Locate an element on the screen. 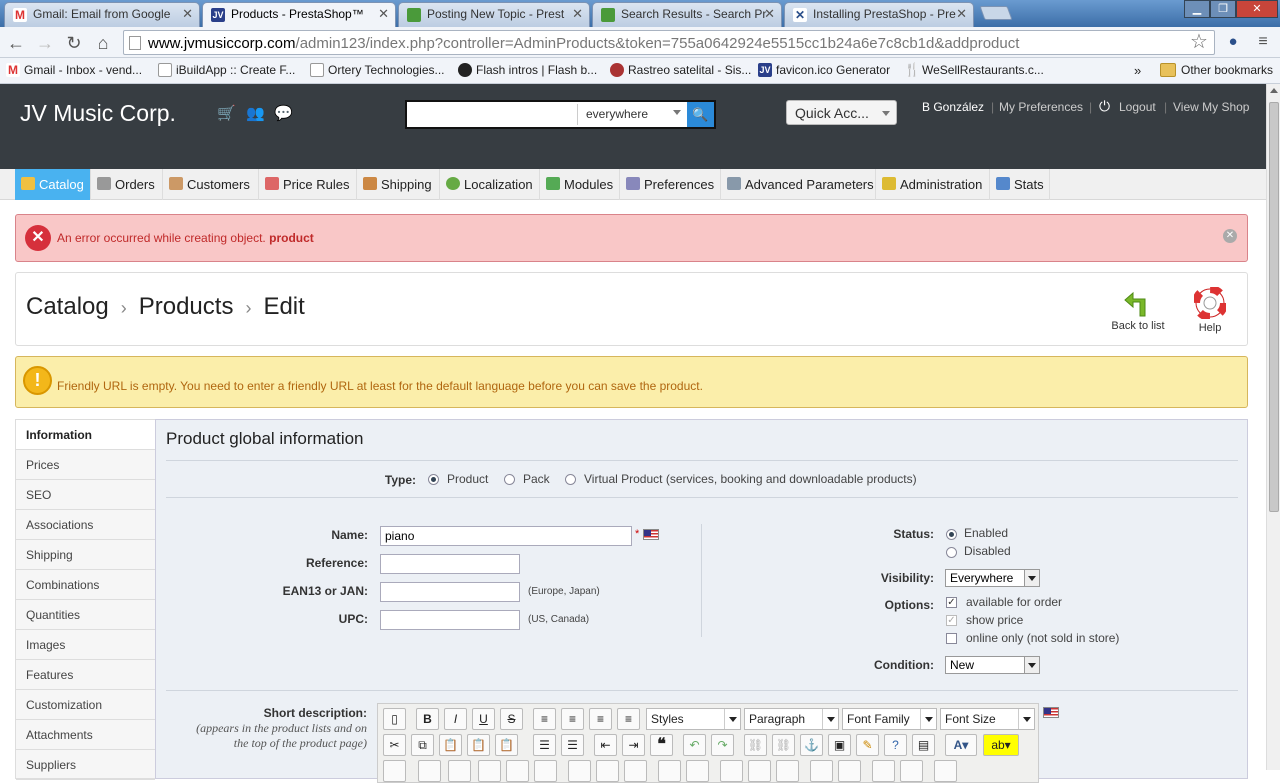  html-source-icon: ▤ is located at coordinates (923, 745).